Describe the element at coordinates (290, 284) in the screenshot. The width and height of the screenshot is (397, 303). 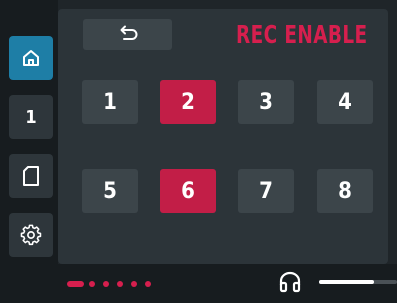
I see `headphones-icon` at that location.